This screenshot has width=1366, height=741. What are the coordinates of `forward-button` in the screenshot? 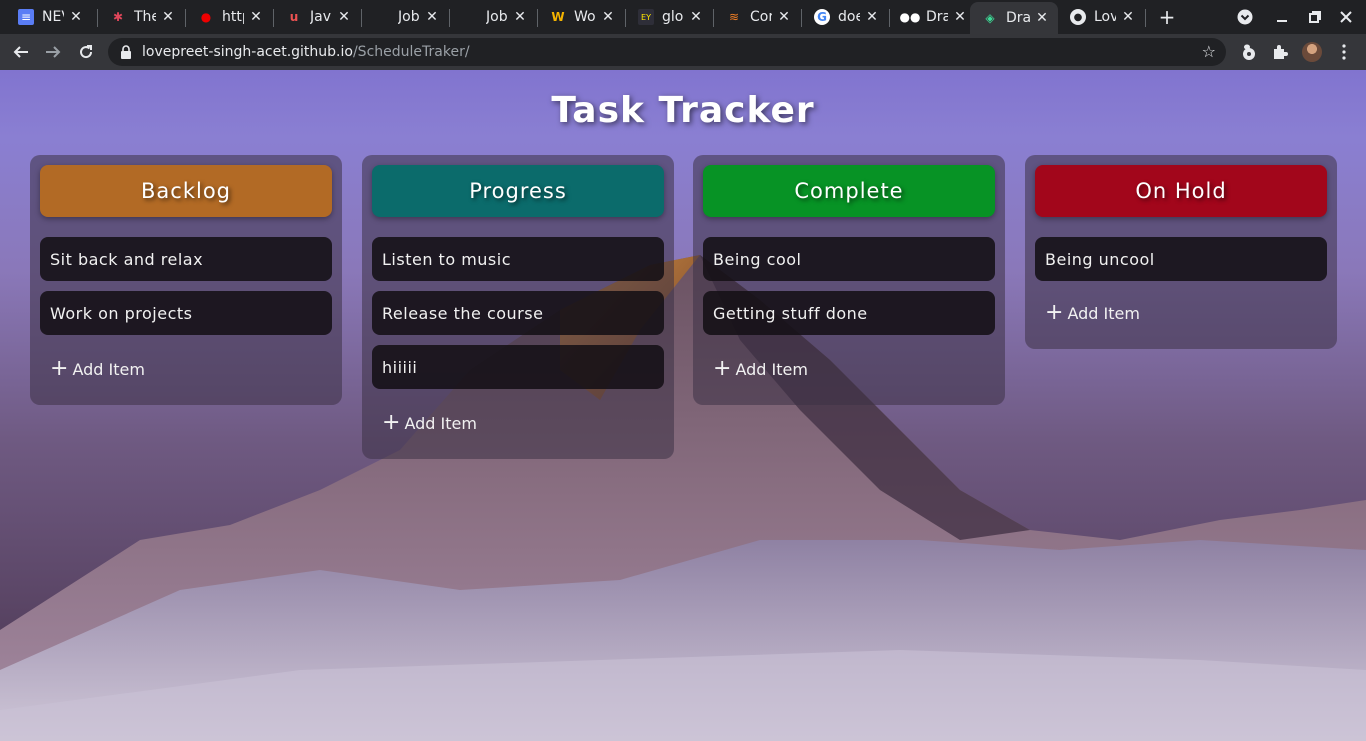 It's located at (53, 52).